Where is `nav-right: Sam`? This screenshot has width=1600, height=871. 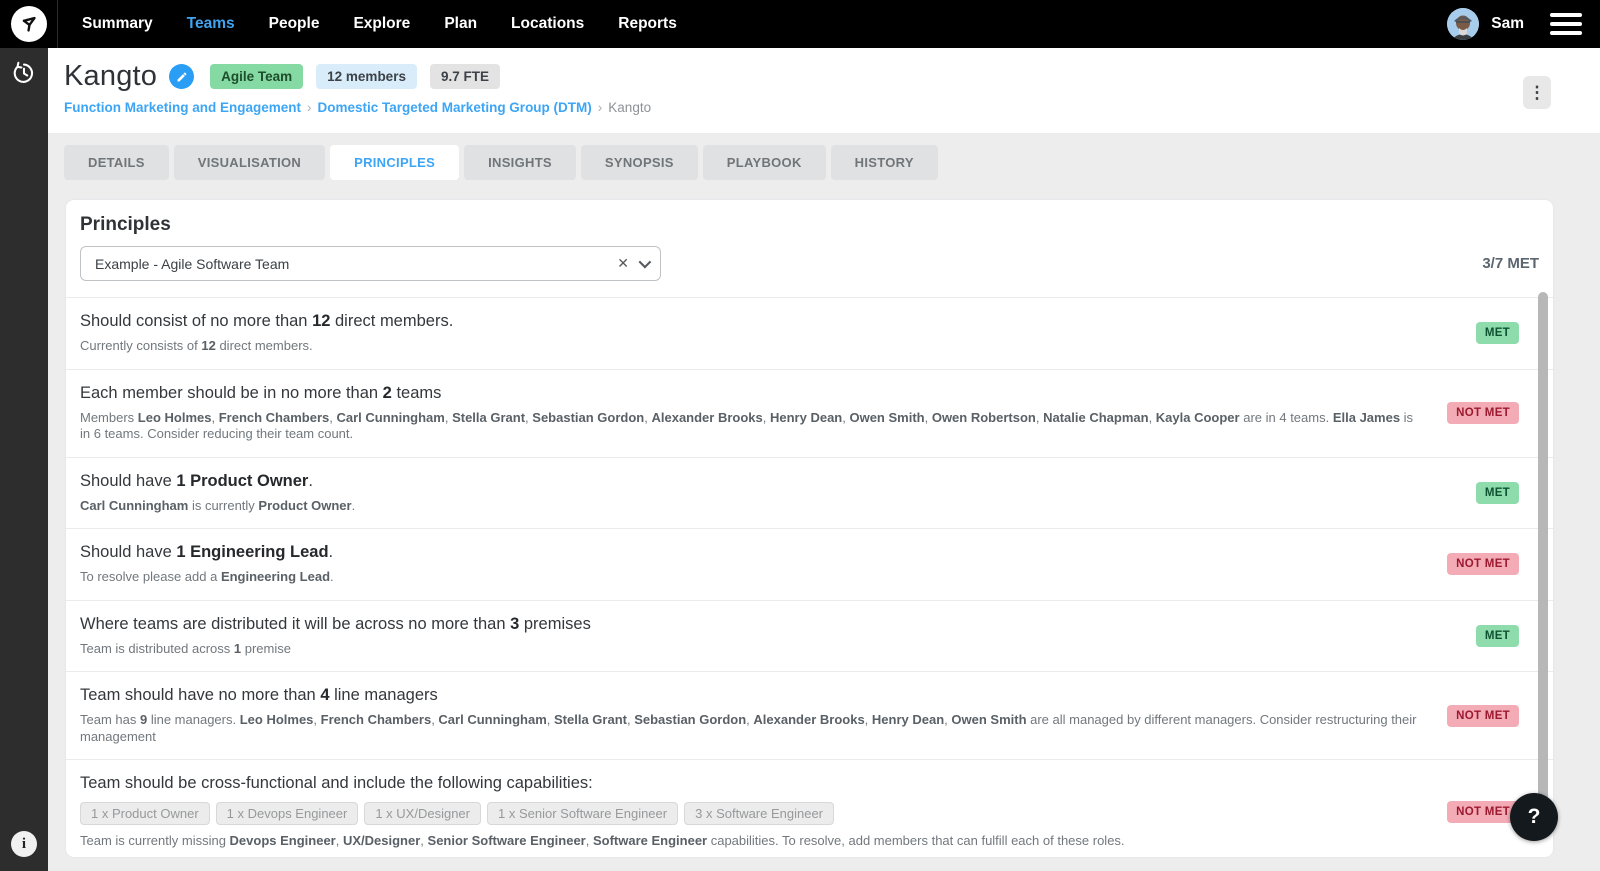 nav-right: Sam is located at coordinates (1523, 24).